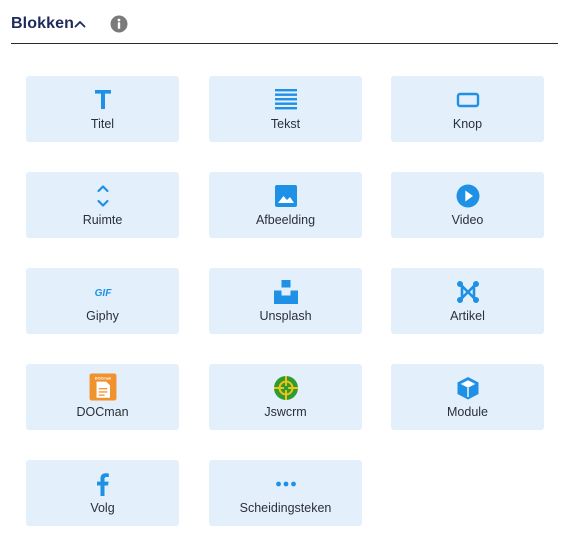 This screenshot has width=564, height=539. I want to click on block-ruimte: Ruimte, so click(102, 205).